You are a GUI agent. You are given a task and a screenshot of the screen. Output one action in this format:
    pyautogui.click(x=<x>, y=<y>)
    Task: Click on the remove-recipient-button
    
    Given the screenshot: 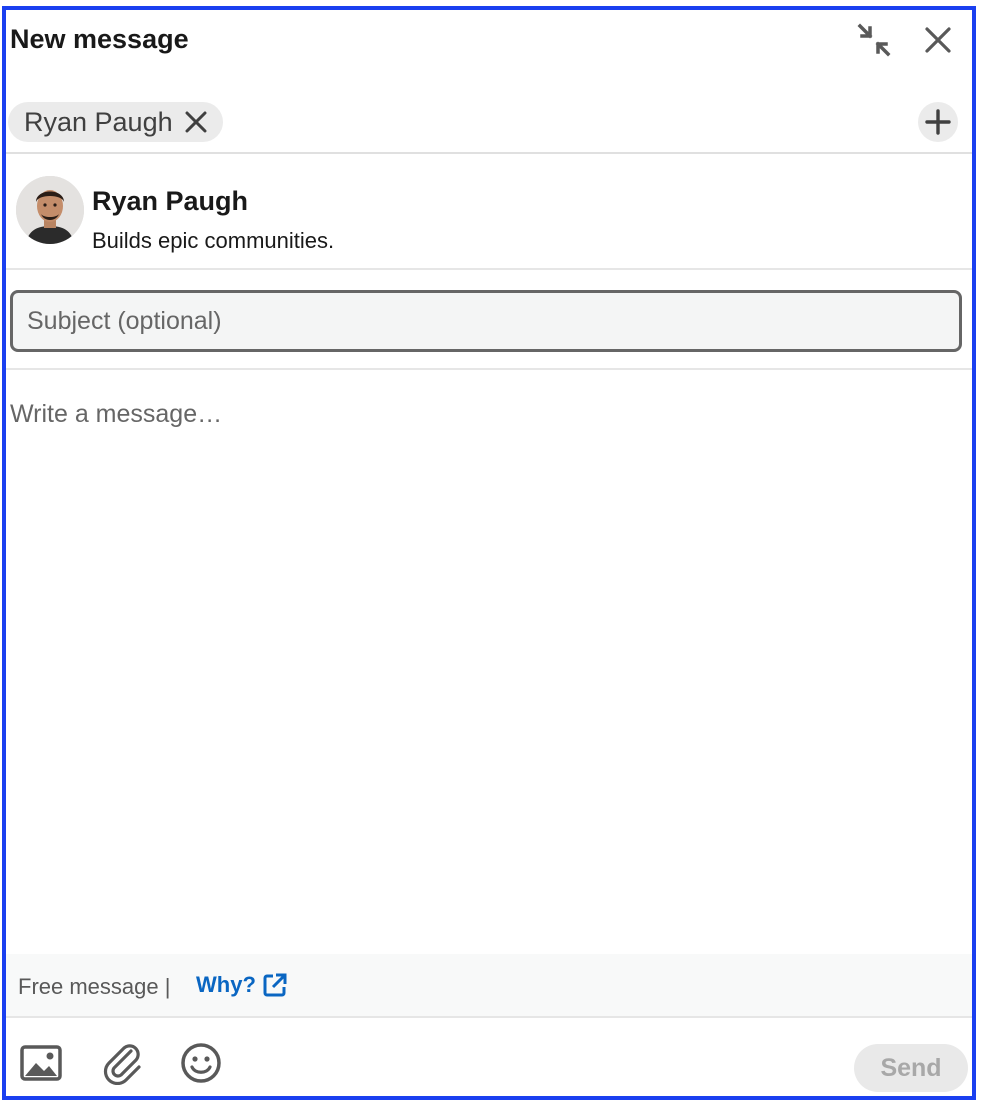 What is the action you would take?
    pyautogui.click(x=196, y=122)
    